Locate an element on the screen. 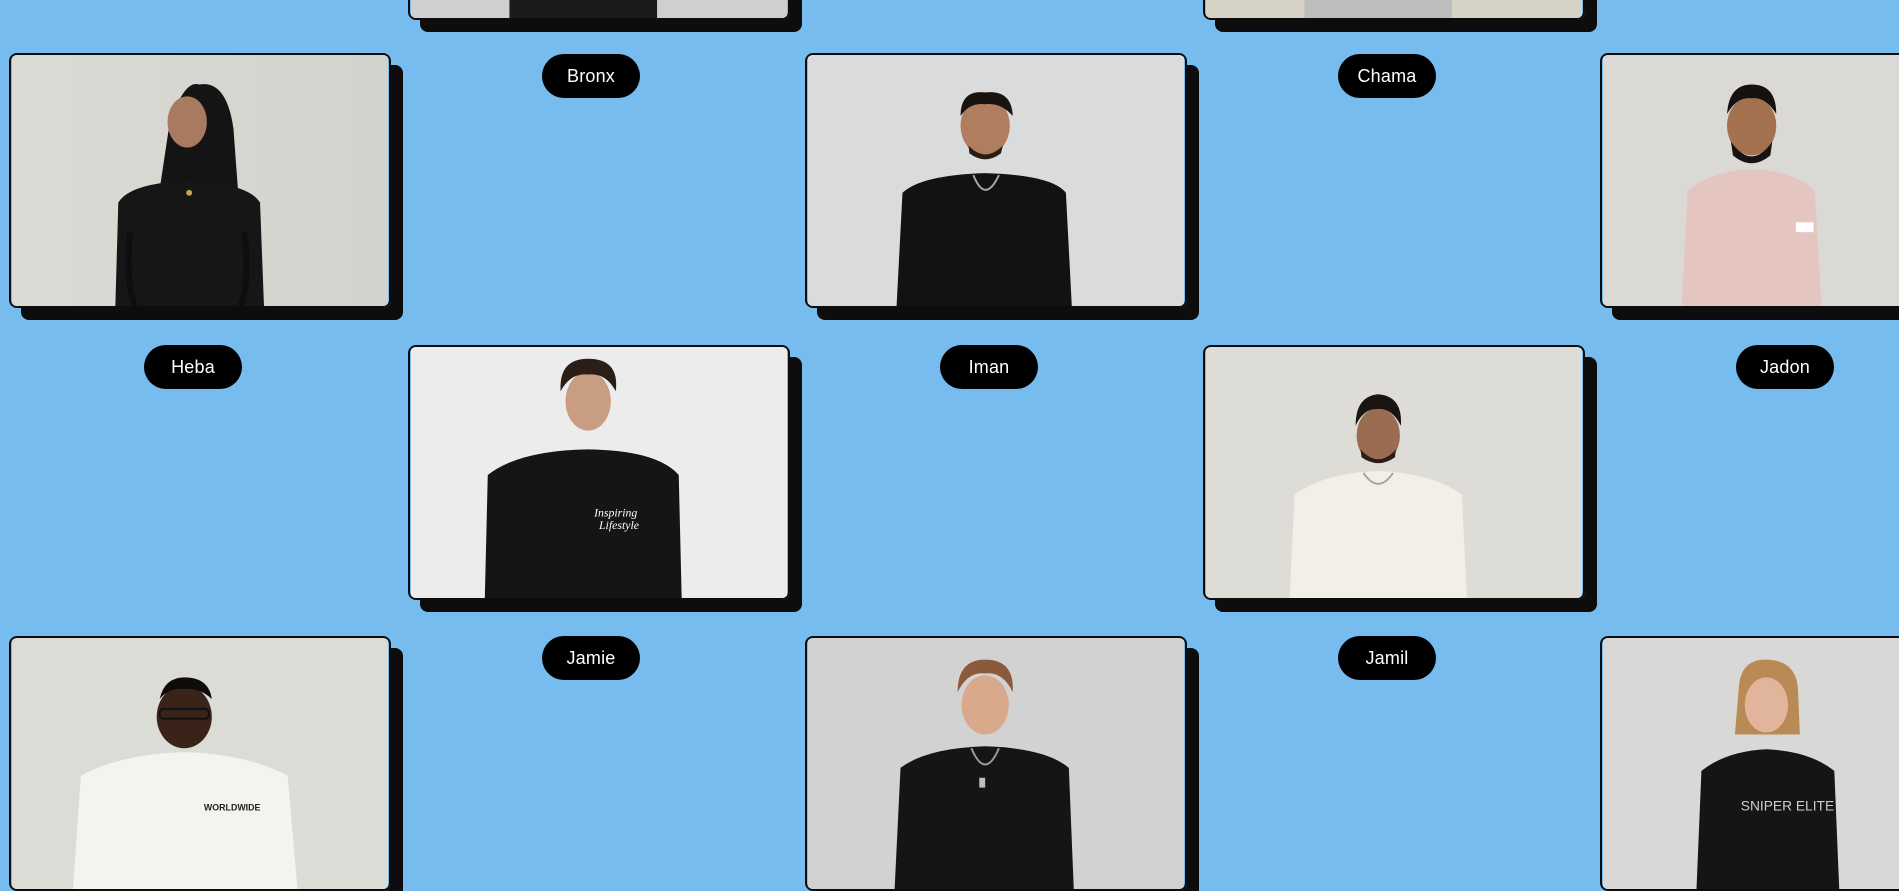  photo-card-person-row3-col1: WORLDWIDE is located at coordinates (200, 763).